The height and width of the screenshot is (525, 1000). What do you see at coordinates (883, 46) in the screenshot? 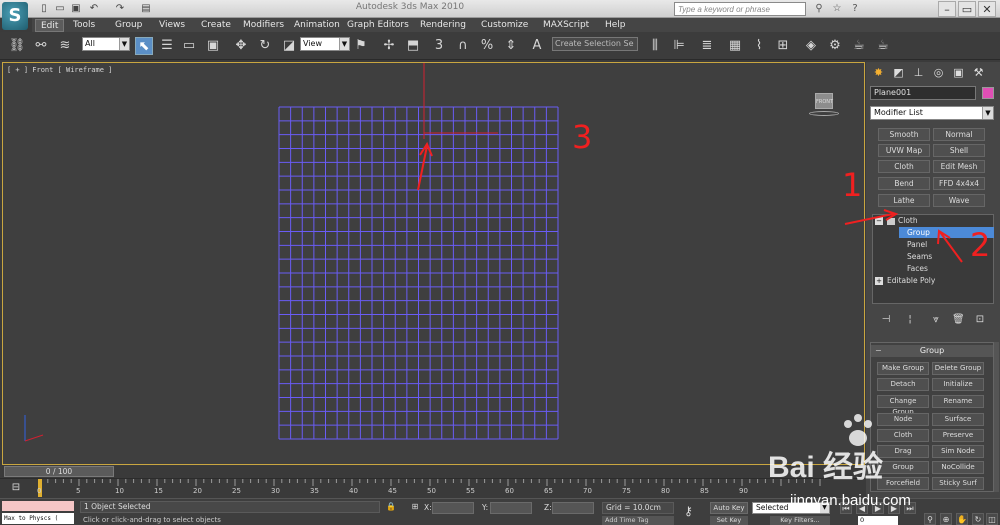
I see `quick-render-icon: ☕` at bounding box center [883, 46].